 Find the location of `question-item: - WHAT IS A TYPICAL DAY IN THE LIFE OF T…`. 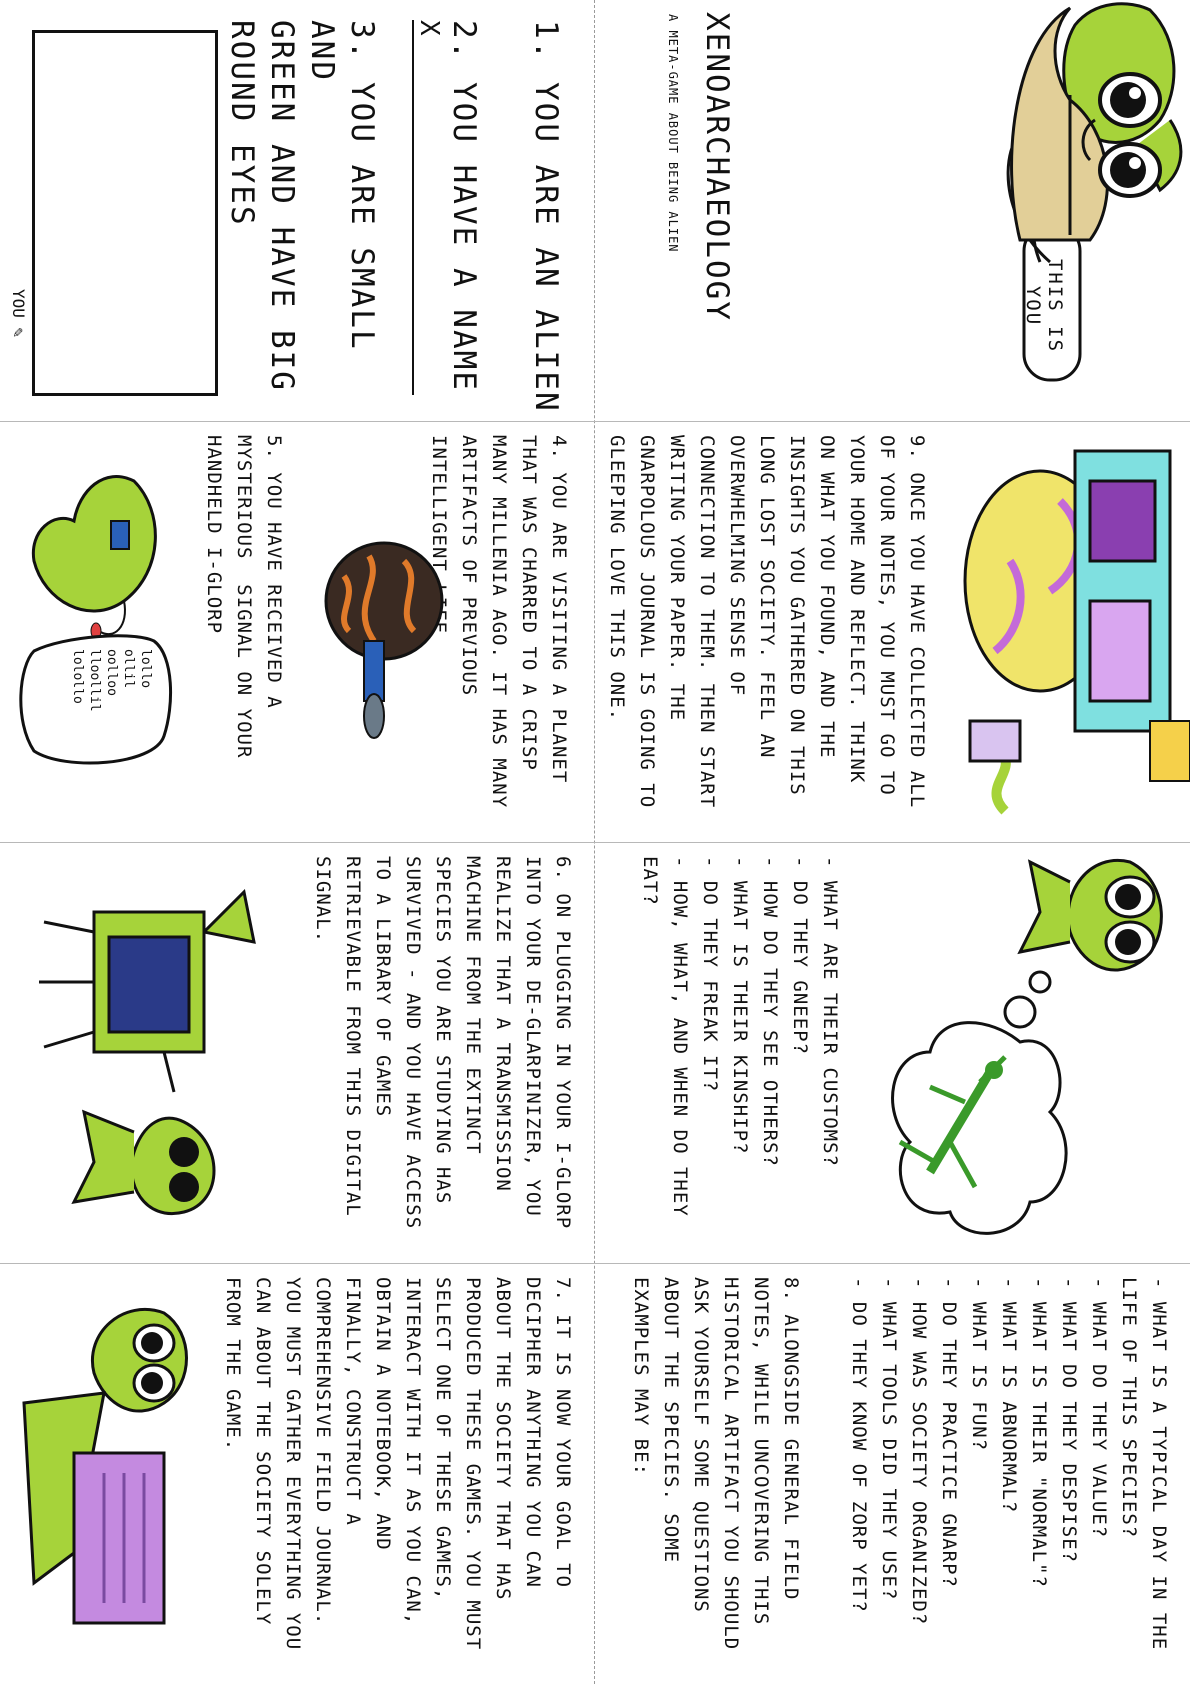

question-item: - WHAT IS A TYPICAL DAY IN THE LIFE OF T… is located at coordinates (1144, 1464).